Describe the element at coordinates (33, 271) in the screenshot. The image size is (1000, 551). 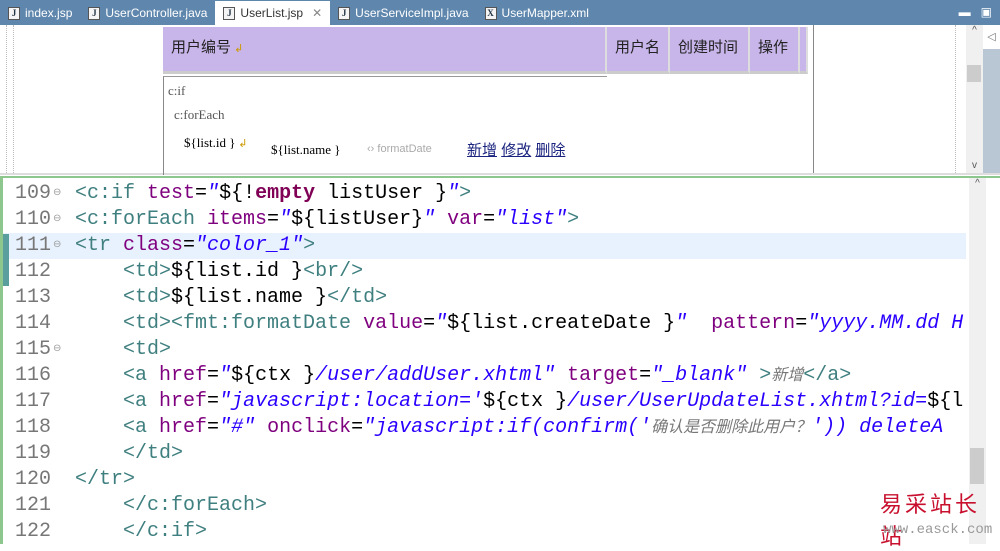
I see `line-number: 112` at that location.